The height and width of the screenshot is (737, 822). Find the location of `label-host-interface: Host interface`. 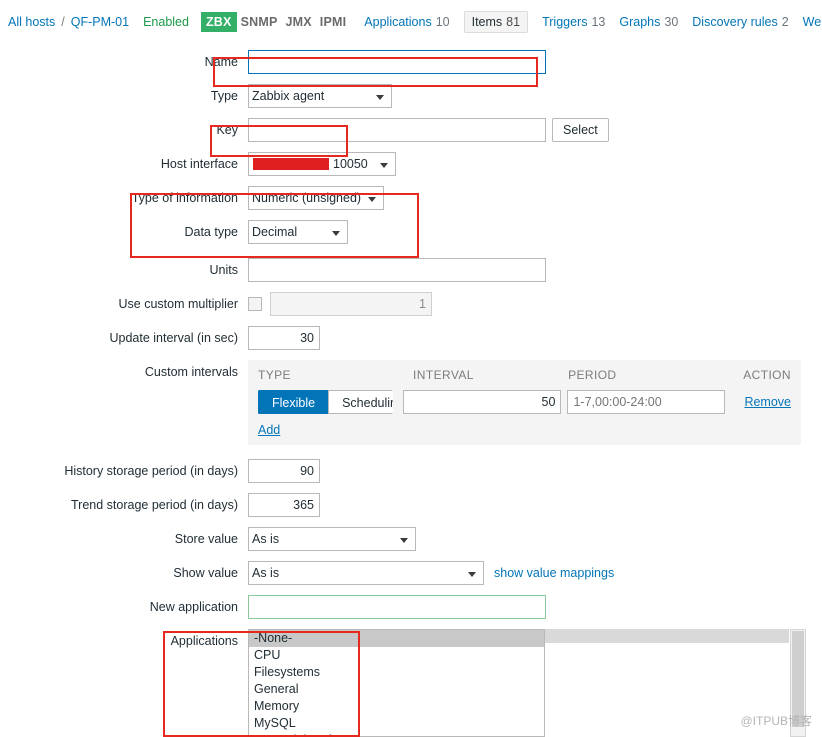

label-host-interface: Host interface is located at coordinates (199, 164).